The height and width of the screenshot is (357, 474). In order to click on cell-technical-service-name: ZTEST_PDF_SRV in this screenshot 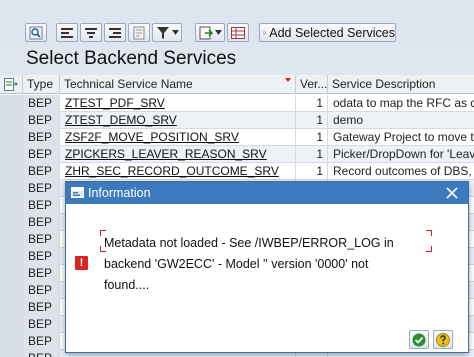, I will do `click(178, 103)`.